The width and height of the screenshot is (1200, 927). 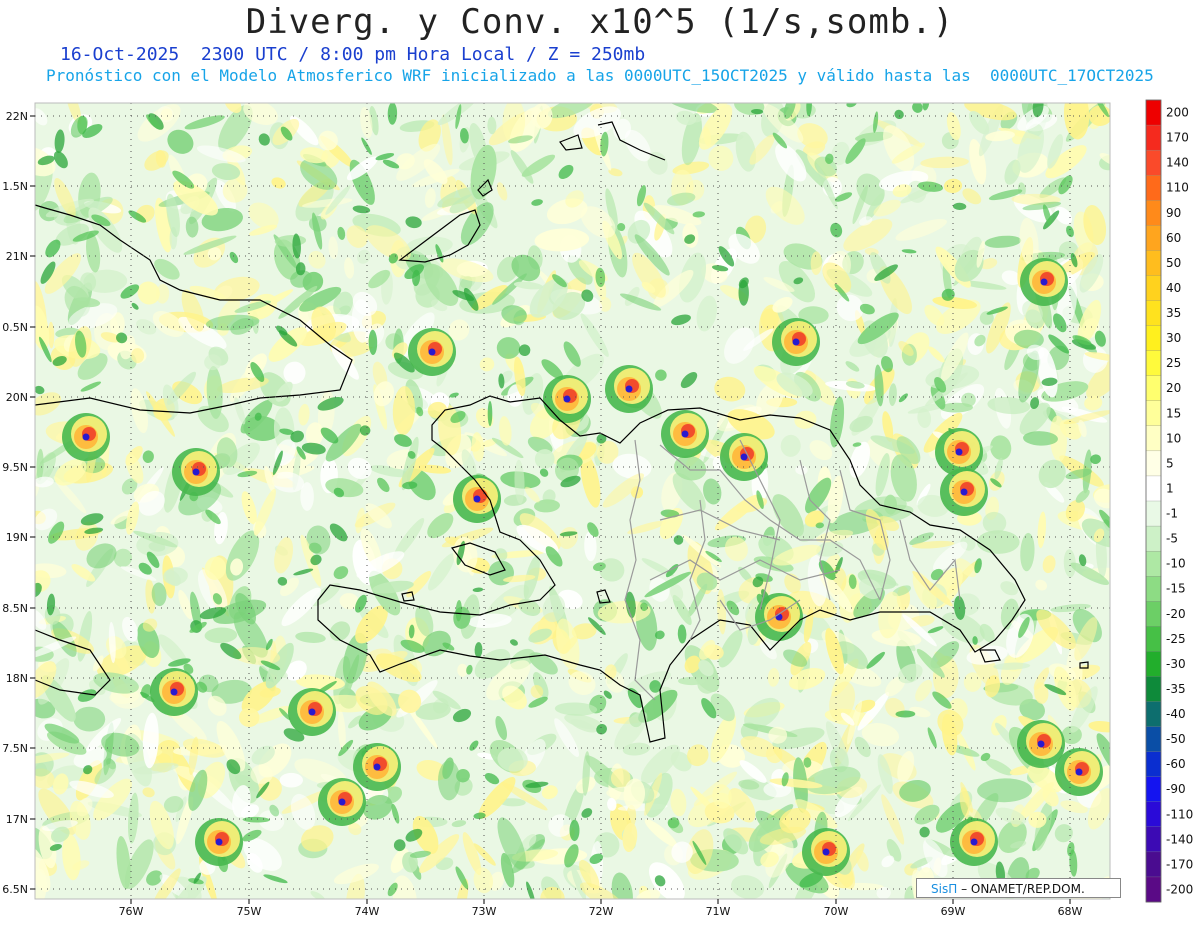 I want to click on lat-label: 21N, so click(x=17, y=256).